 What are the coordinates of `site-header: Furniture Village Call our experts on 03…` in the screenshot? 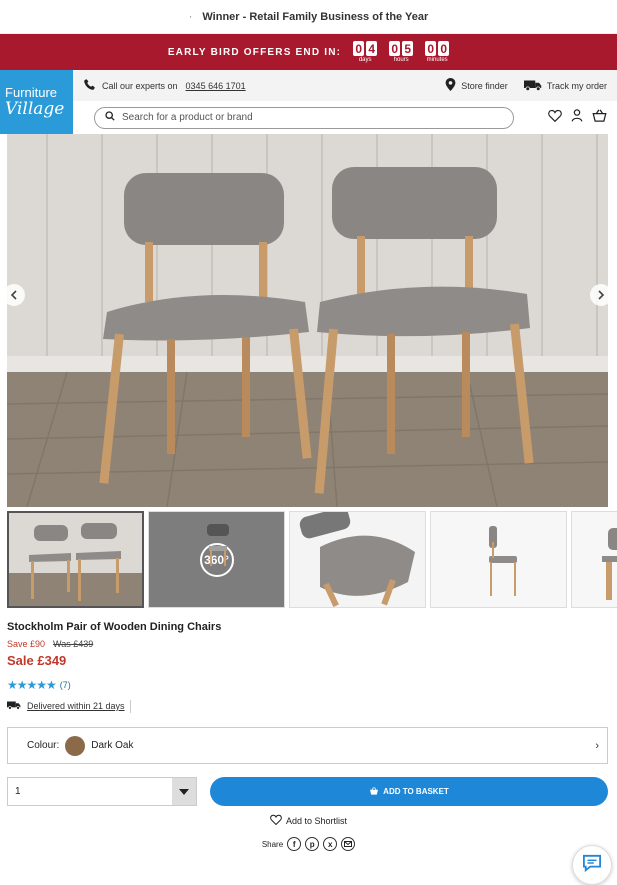 It's located at (308, 102).